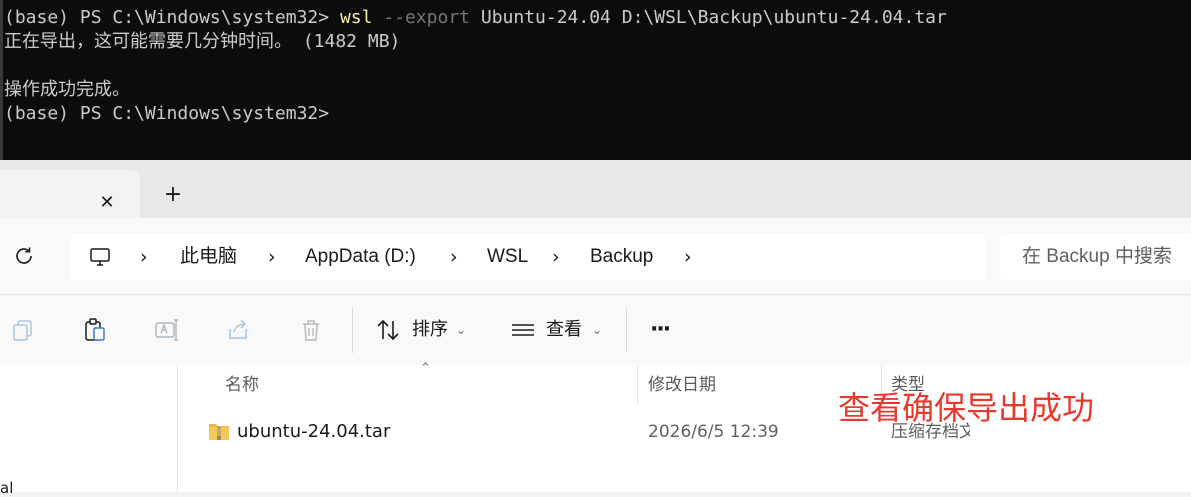  Describe the element at coordinates (637, 385) in the screenshot. I see `column-divider` at that location.